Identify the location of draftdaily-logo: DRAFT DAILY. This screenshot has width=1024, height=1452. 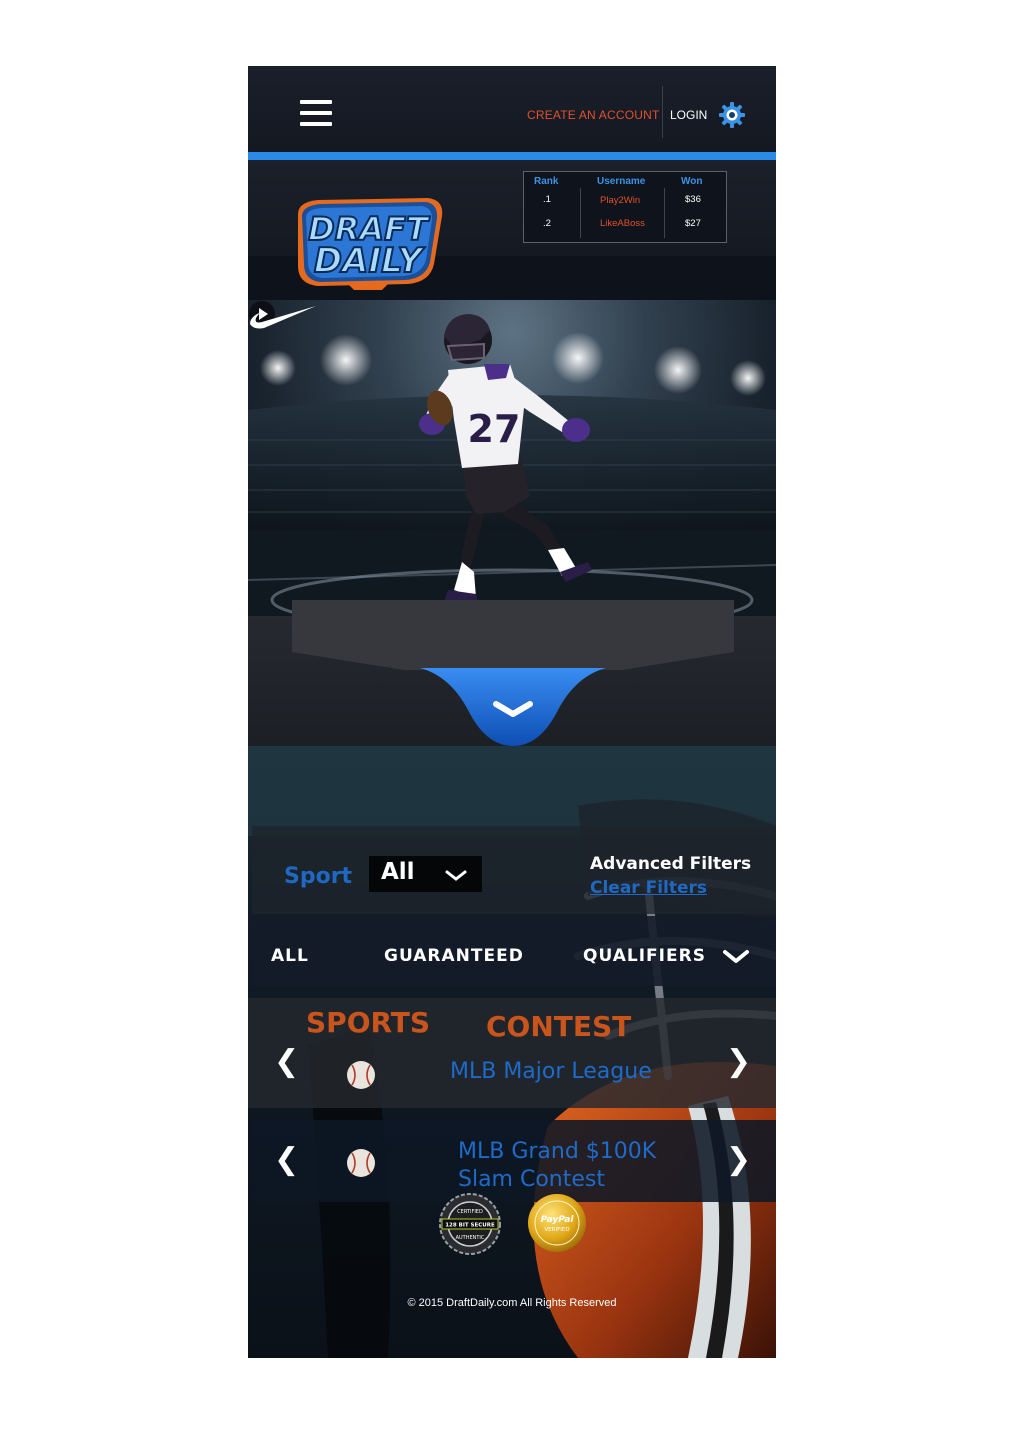
(368, 244).